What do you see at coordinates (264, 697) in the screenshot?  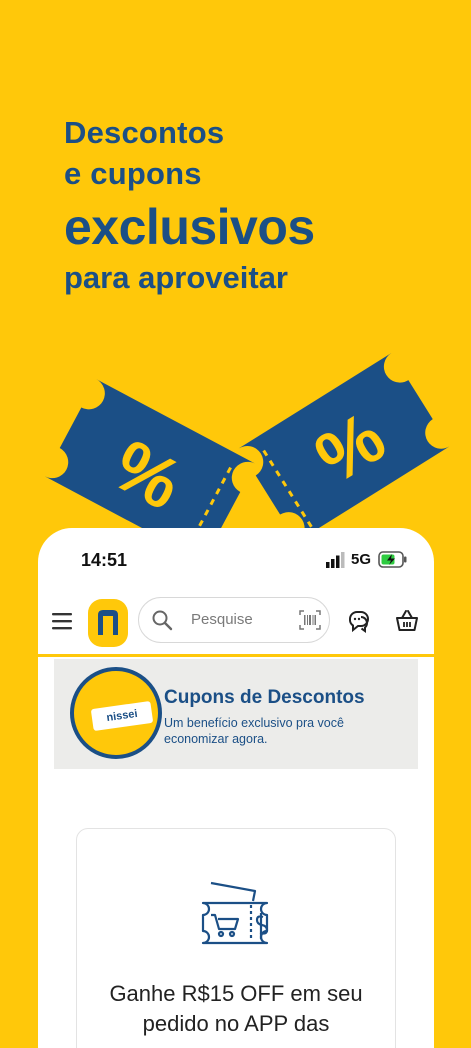 I see `banner-title: Cupons de Descontos` at bounding box center [264, 697].